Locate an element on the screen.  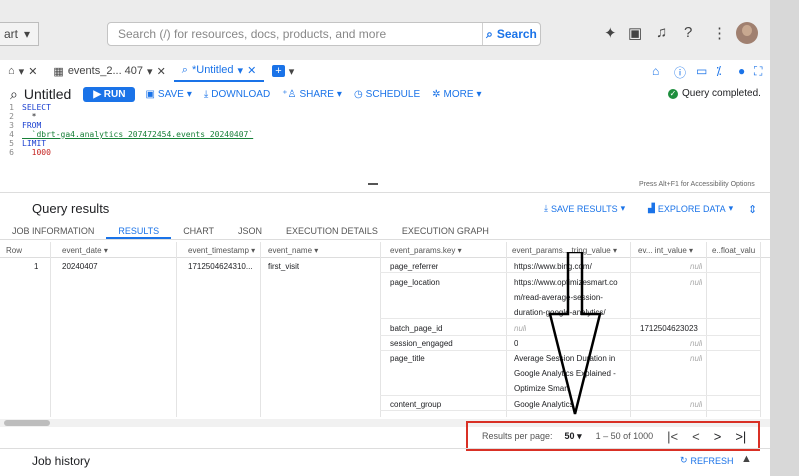
save-button: ▣ SAVE ▾ is located at coordinates (168, 94).